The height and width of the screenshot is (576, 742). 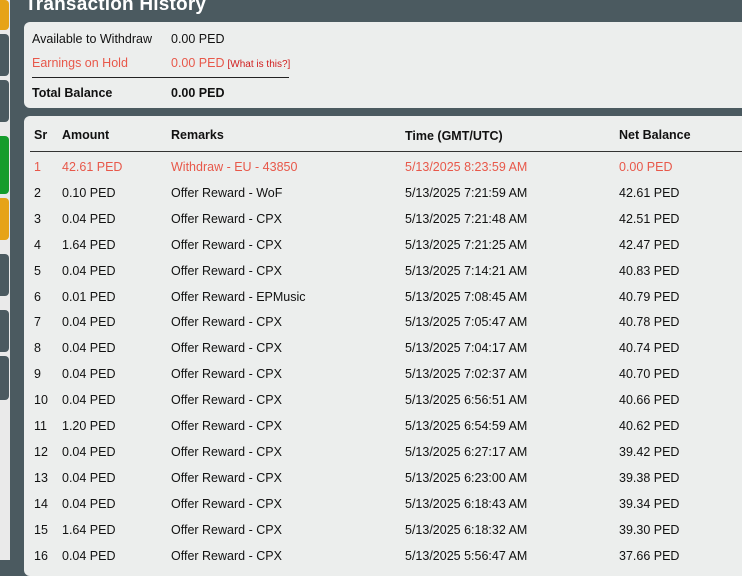 I want to click on row-sr: 8, so click(x=37, y=348).